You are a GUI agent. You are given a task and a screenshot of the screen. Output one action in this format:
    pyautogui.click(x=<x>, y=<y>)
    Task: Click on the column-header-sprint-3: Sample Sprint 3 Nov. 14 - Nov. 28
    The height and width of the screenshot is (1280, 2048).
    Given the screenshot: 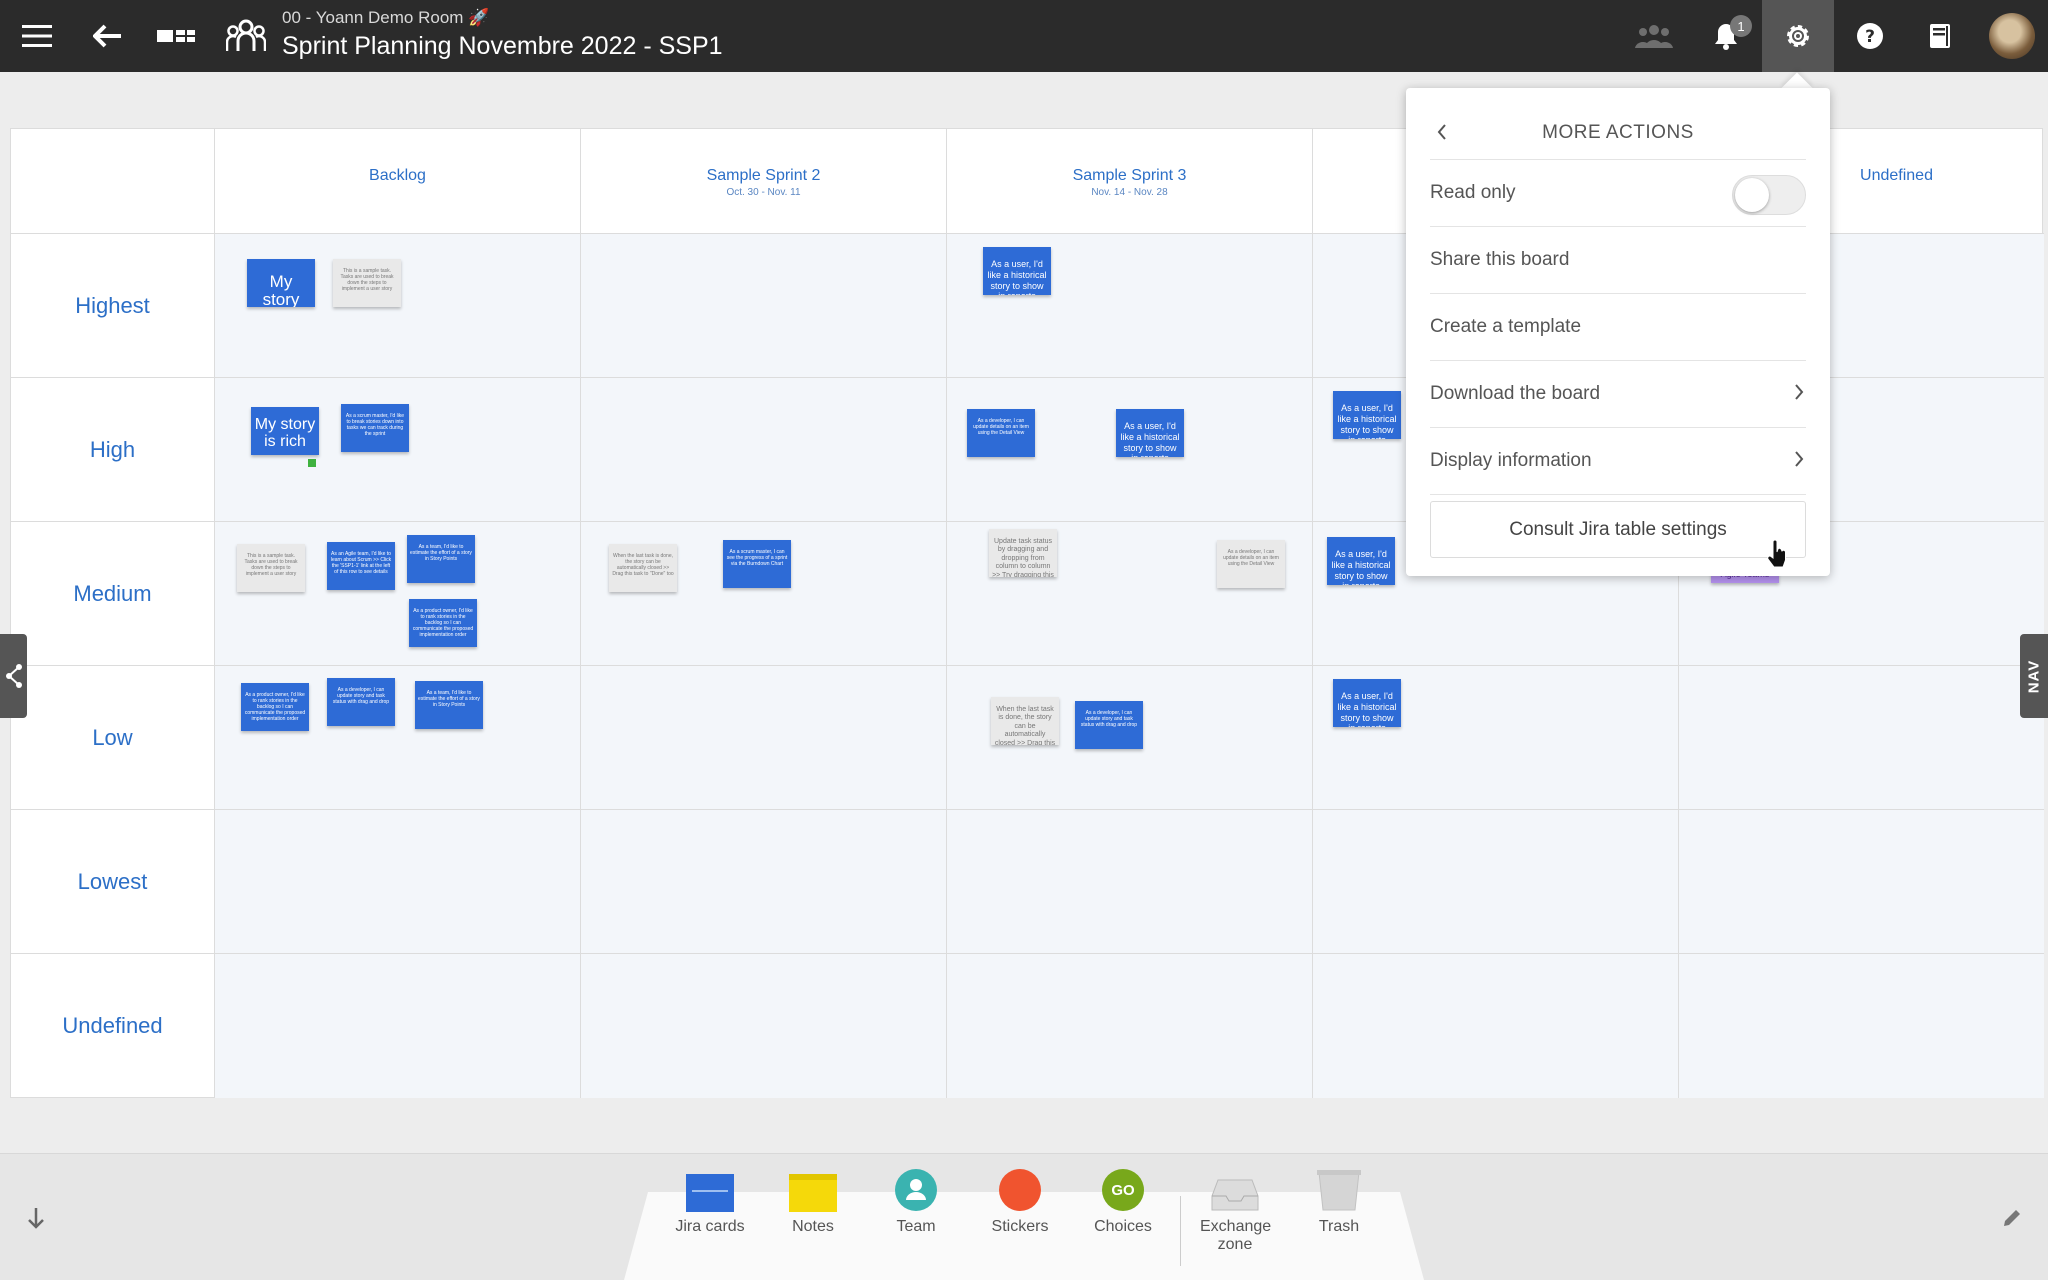 What is the action you would take?
    pyautogui.click(x=1130, y=181)
    